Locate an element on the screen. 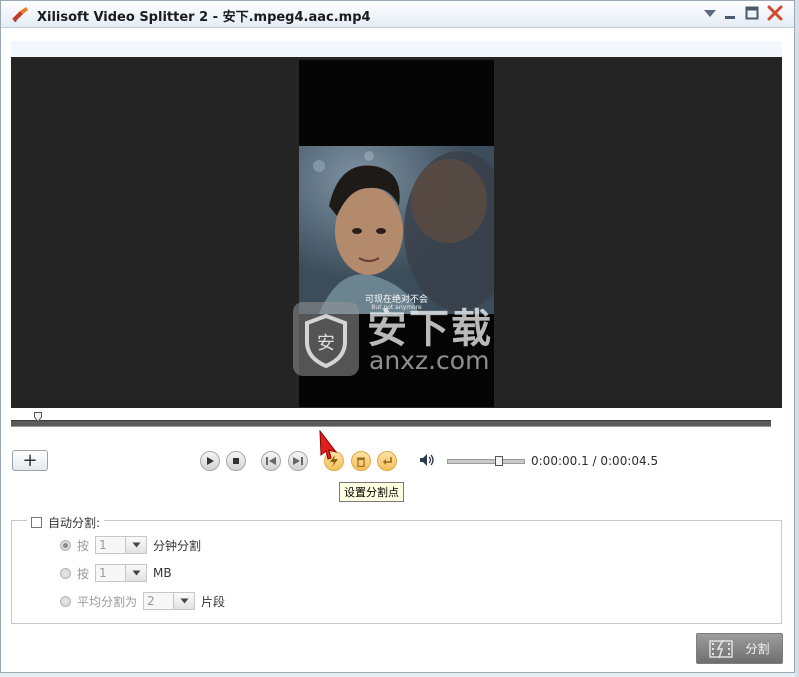  menu-dropdown-icon is located at coordinates (710, 13).